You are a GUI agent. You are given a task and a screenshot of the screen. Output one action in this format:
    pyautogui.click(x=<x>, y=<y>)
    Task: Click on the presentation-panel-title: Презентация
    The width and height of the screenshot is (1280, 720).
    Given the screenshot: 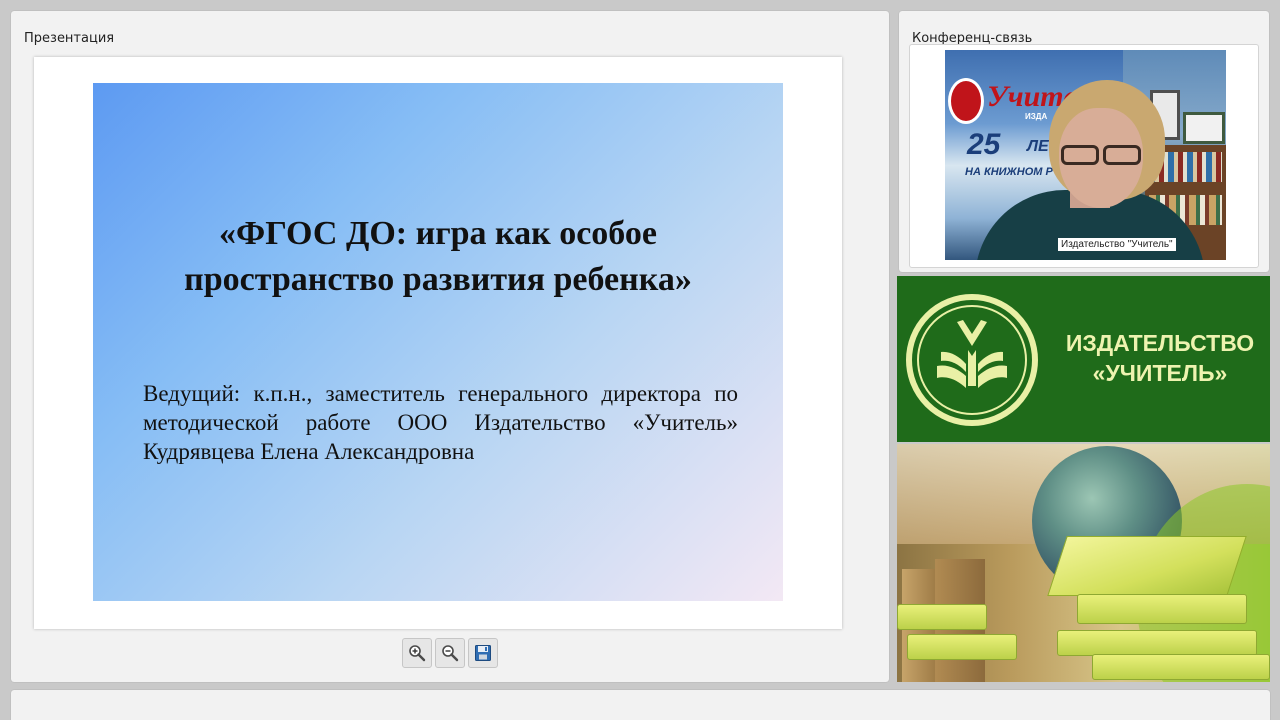 What is the action you would take?
    pyautogui.click(x=69, y=38)
    